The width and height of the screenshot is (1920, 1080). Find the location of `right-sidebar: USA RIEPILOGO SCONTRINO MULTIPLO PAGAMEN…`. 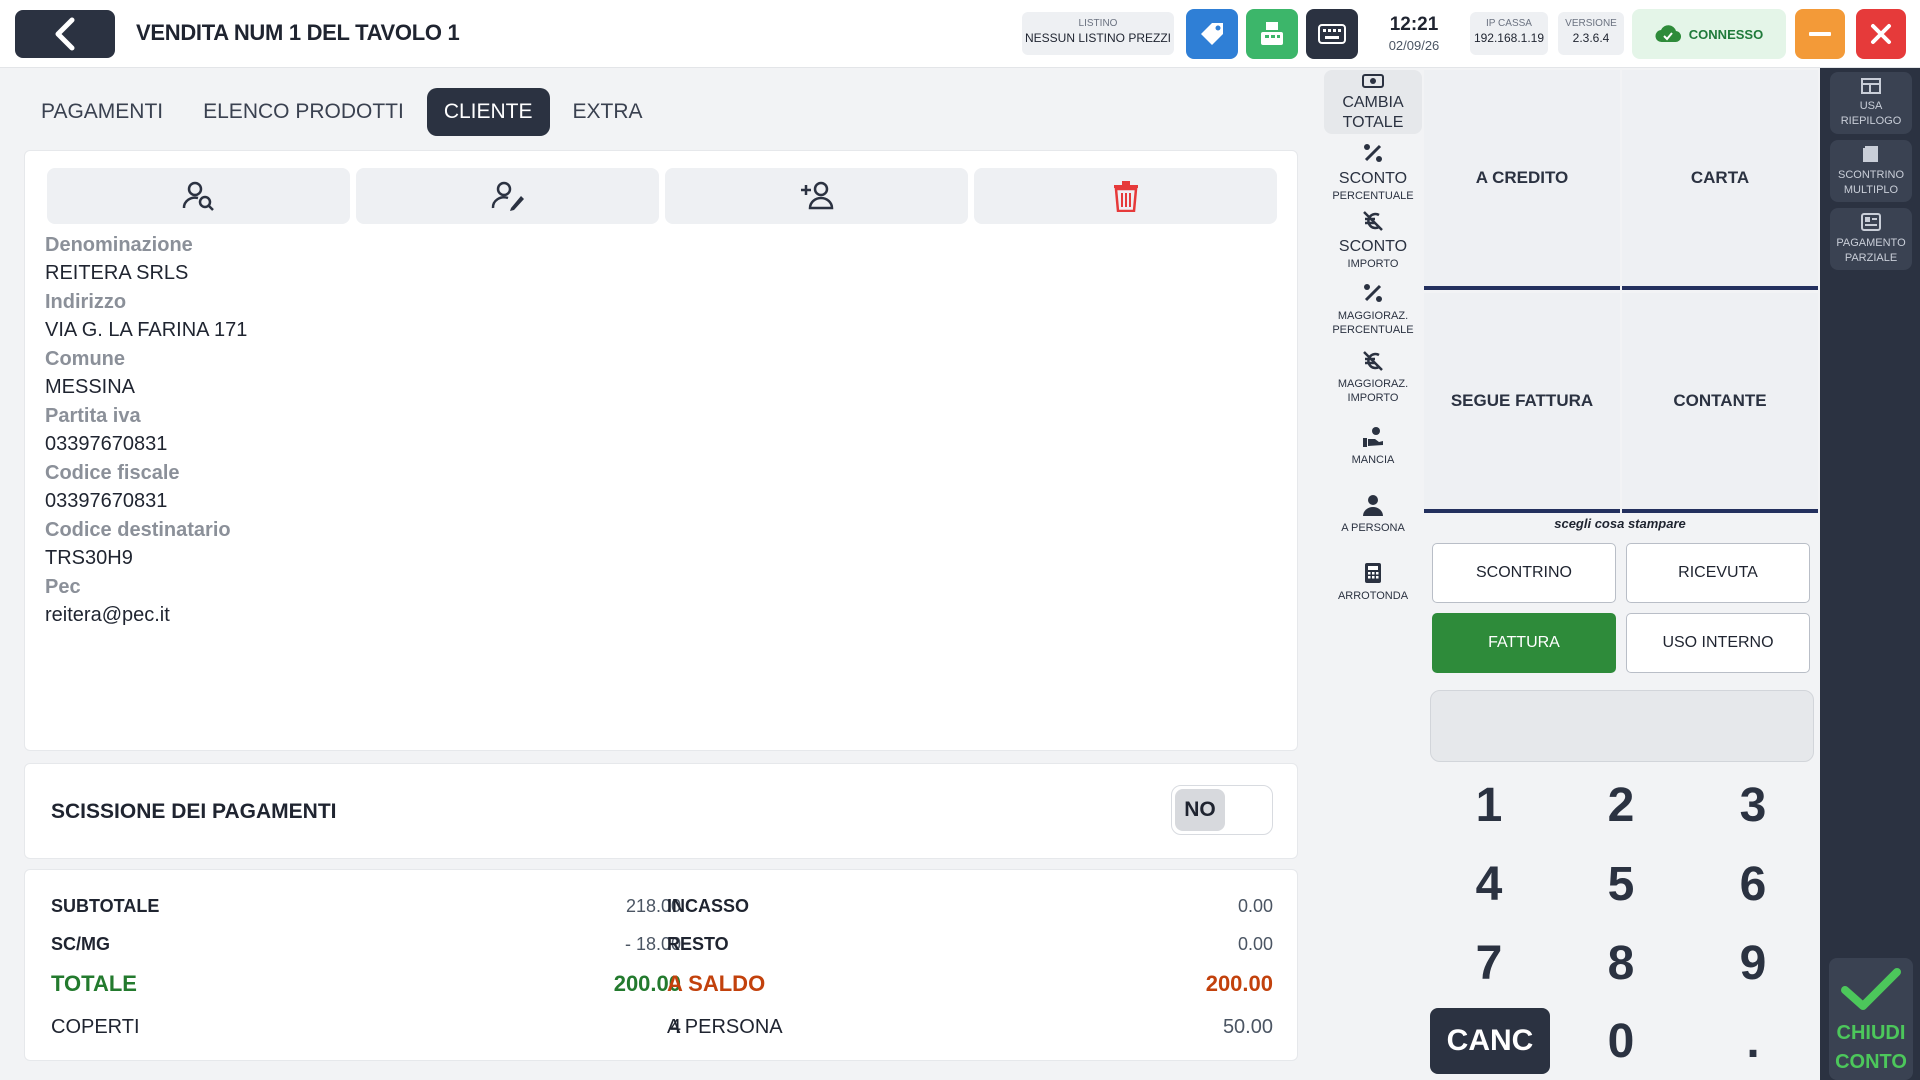

right-sidebar: USA RIEPILOGO SCONTRINO MULTIPLO PAGAMEN… is located at coordinates (1870, 574).